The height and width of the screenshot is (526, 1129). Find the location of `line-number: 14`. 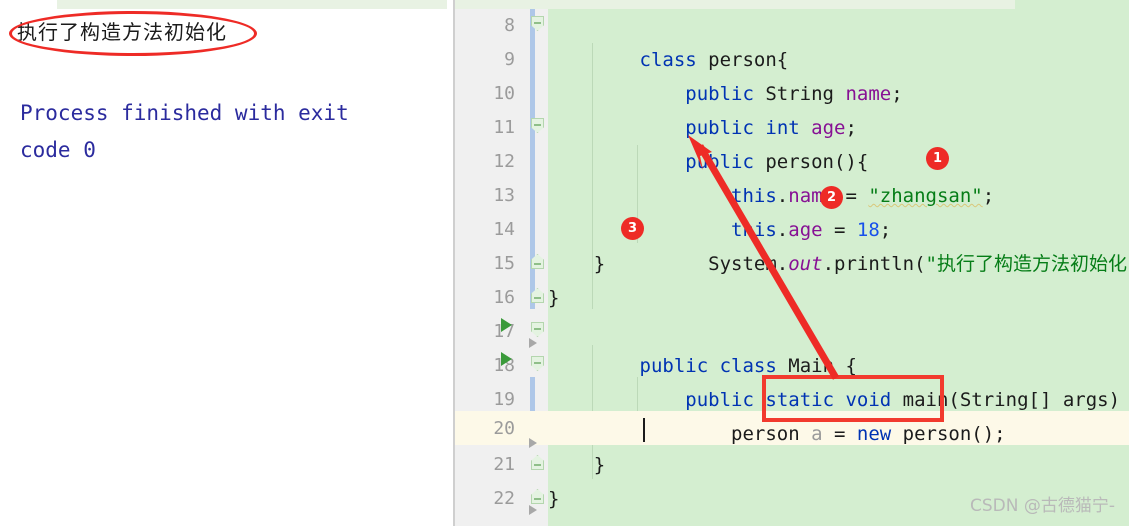

line-number: 14 is located at coordinates (504, 229).